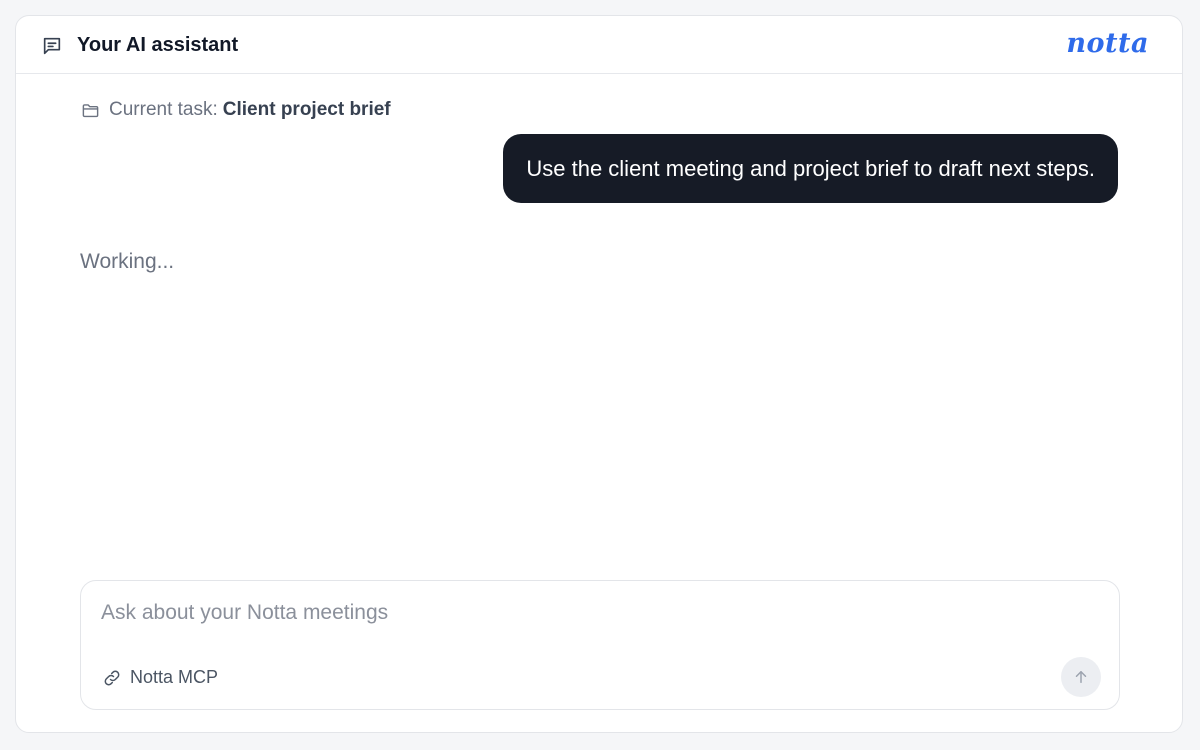  What do you see at coordinates (163, 109) in the screenshot?
I see `current-task-label: Current task:` at bounding box center [163, 109].